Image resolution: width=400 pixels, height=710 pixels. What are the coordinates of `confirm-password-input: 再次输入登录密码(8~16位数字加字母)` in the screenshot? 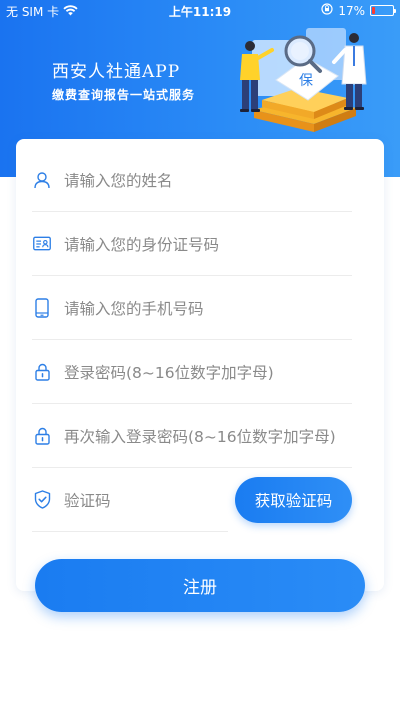 It's located at (207, 436).